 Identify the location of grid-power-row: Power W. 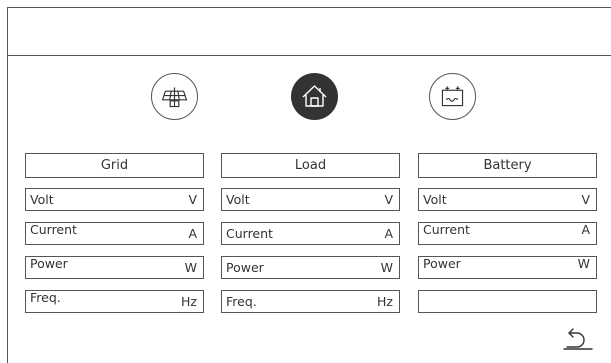
(114, 267).